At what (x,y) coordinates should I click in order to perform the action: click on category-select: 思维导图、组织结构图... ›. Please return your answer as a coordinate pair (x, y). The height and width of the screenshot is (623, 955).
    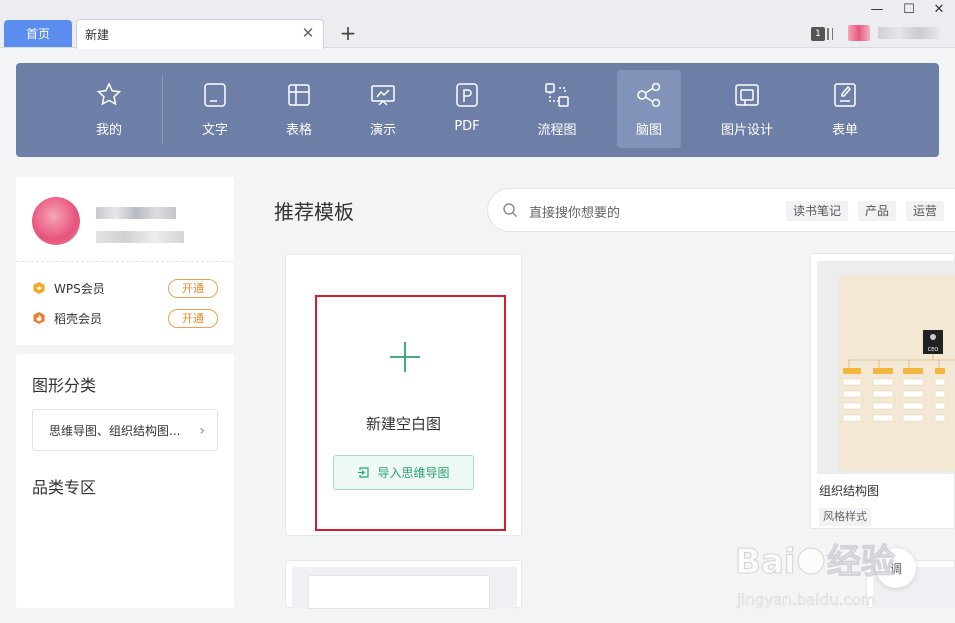
    Looking at the image, I should click on (125, 430).